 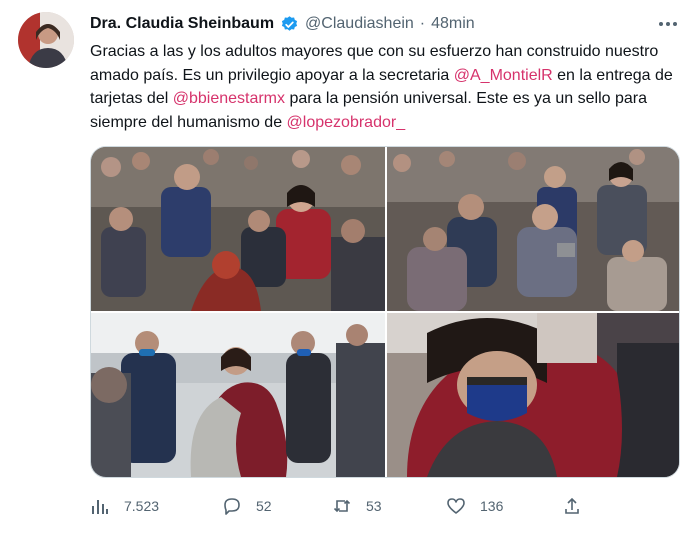 What do you see at coordinates (232, 506) in the screenshot?
I see `comment-icon` at bounding box center [232, 506].